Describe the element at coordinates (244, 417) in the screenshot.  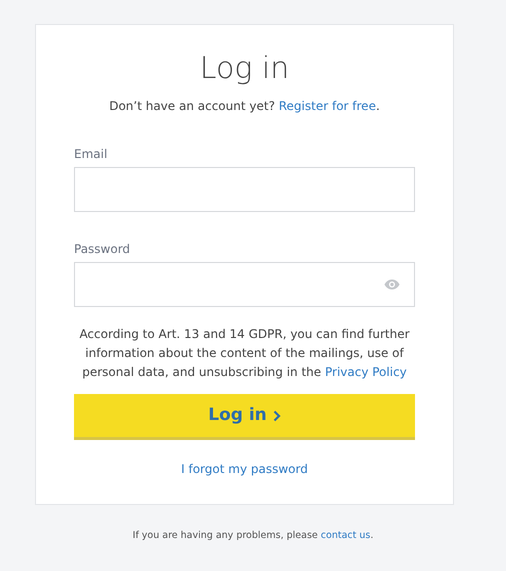
I see `login-button: Log in` at that location.